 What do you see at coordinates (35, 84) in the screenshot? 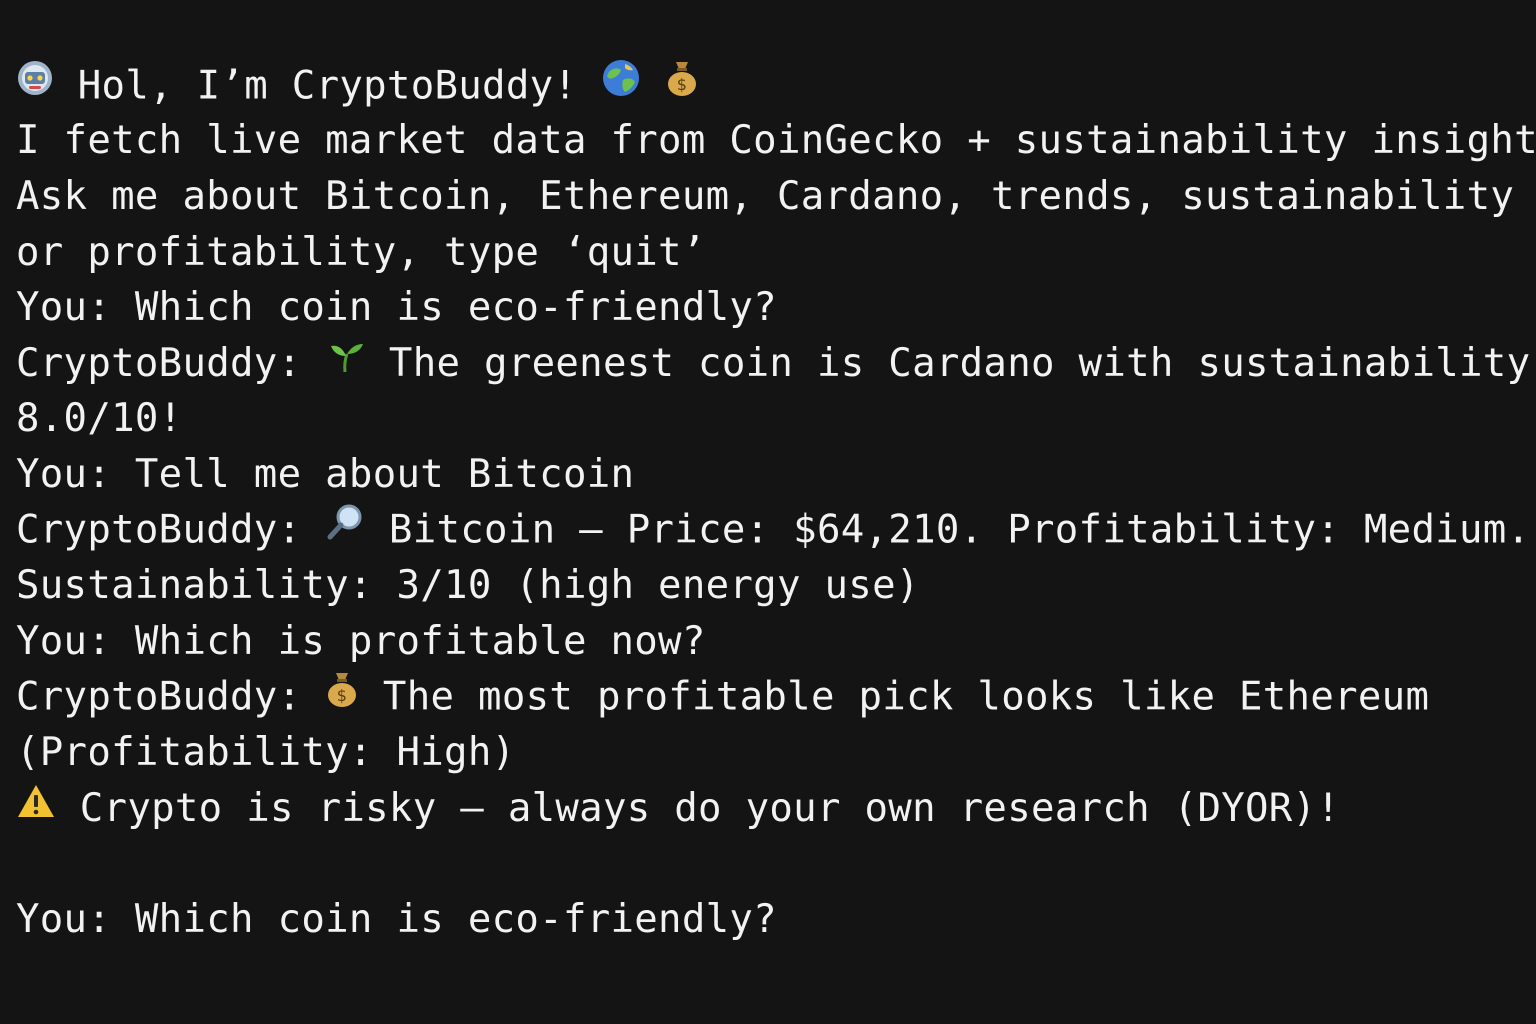
I see `robot-icon` at bounding box center [35, 84].